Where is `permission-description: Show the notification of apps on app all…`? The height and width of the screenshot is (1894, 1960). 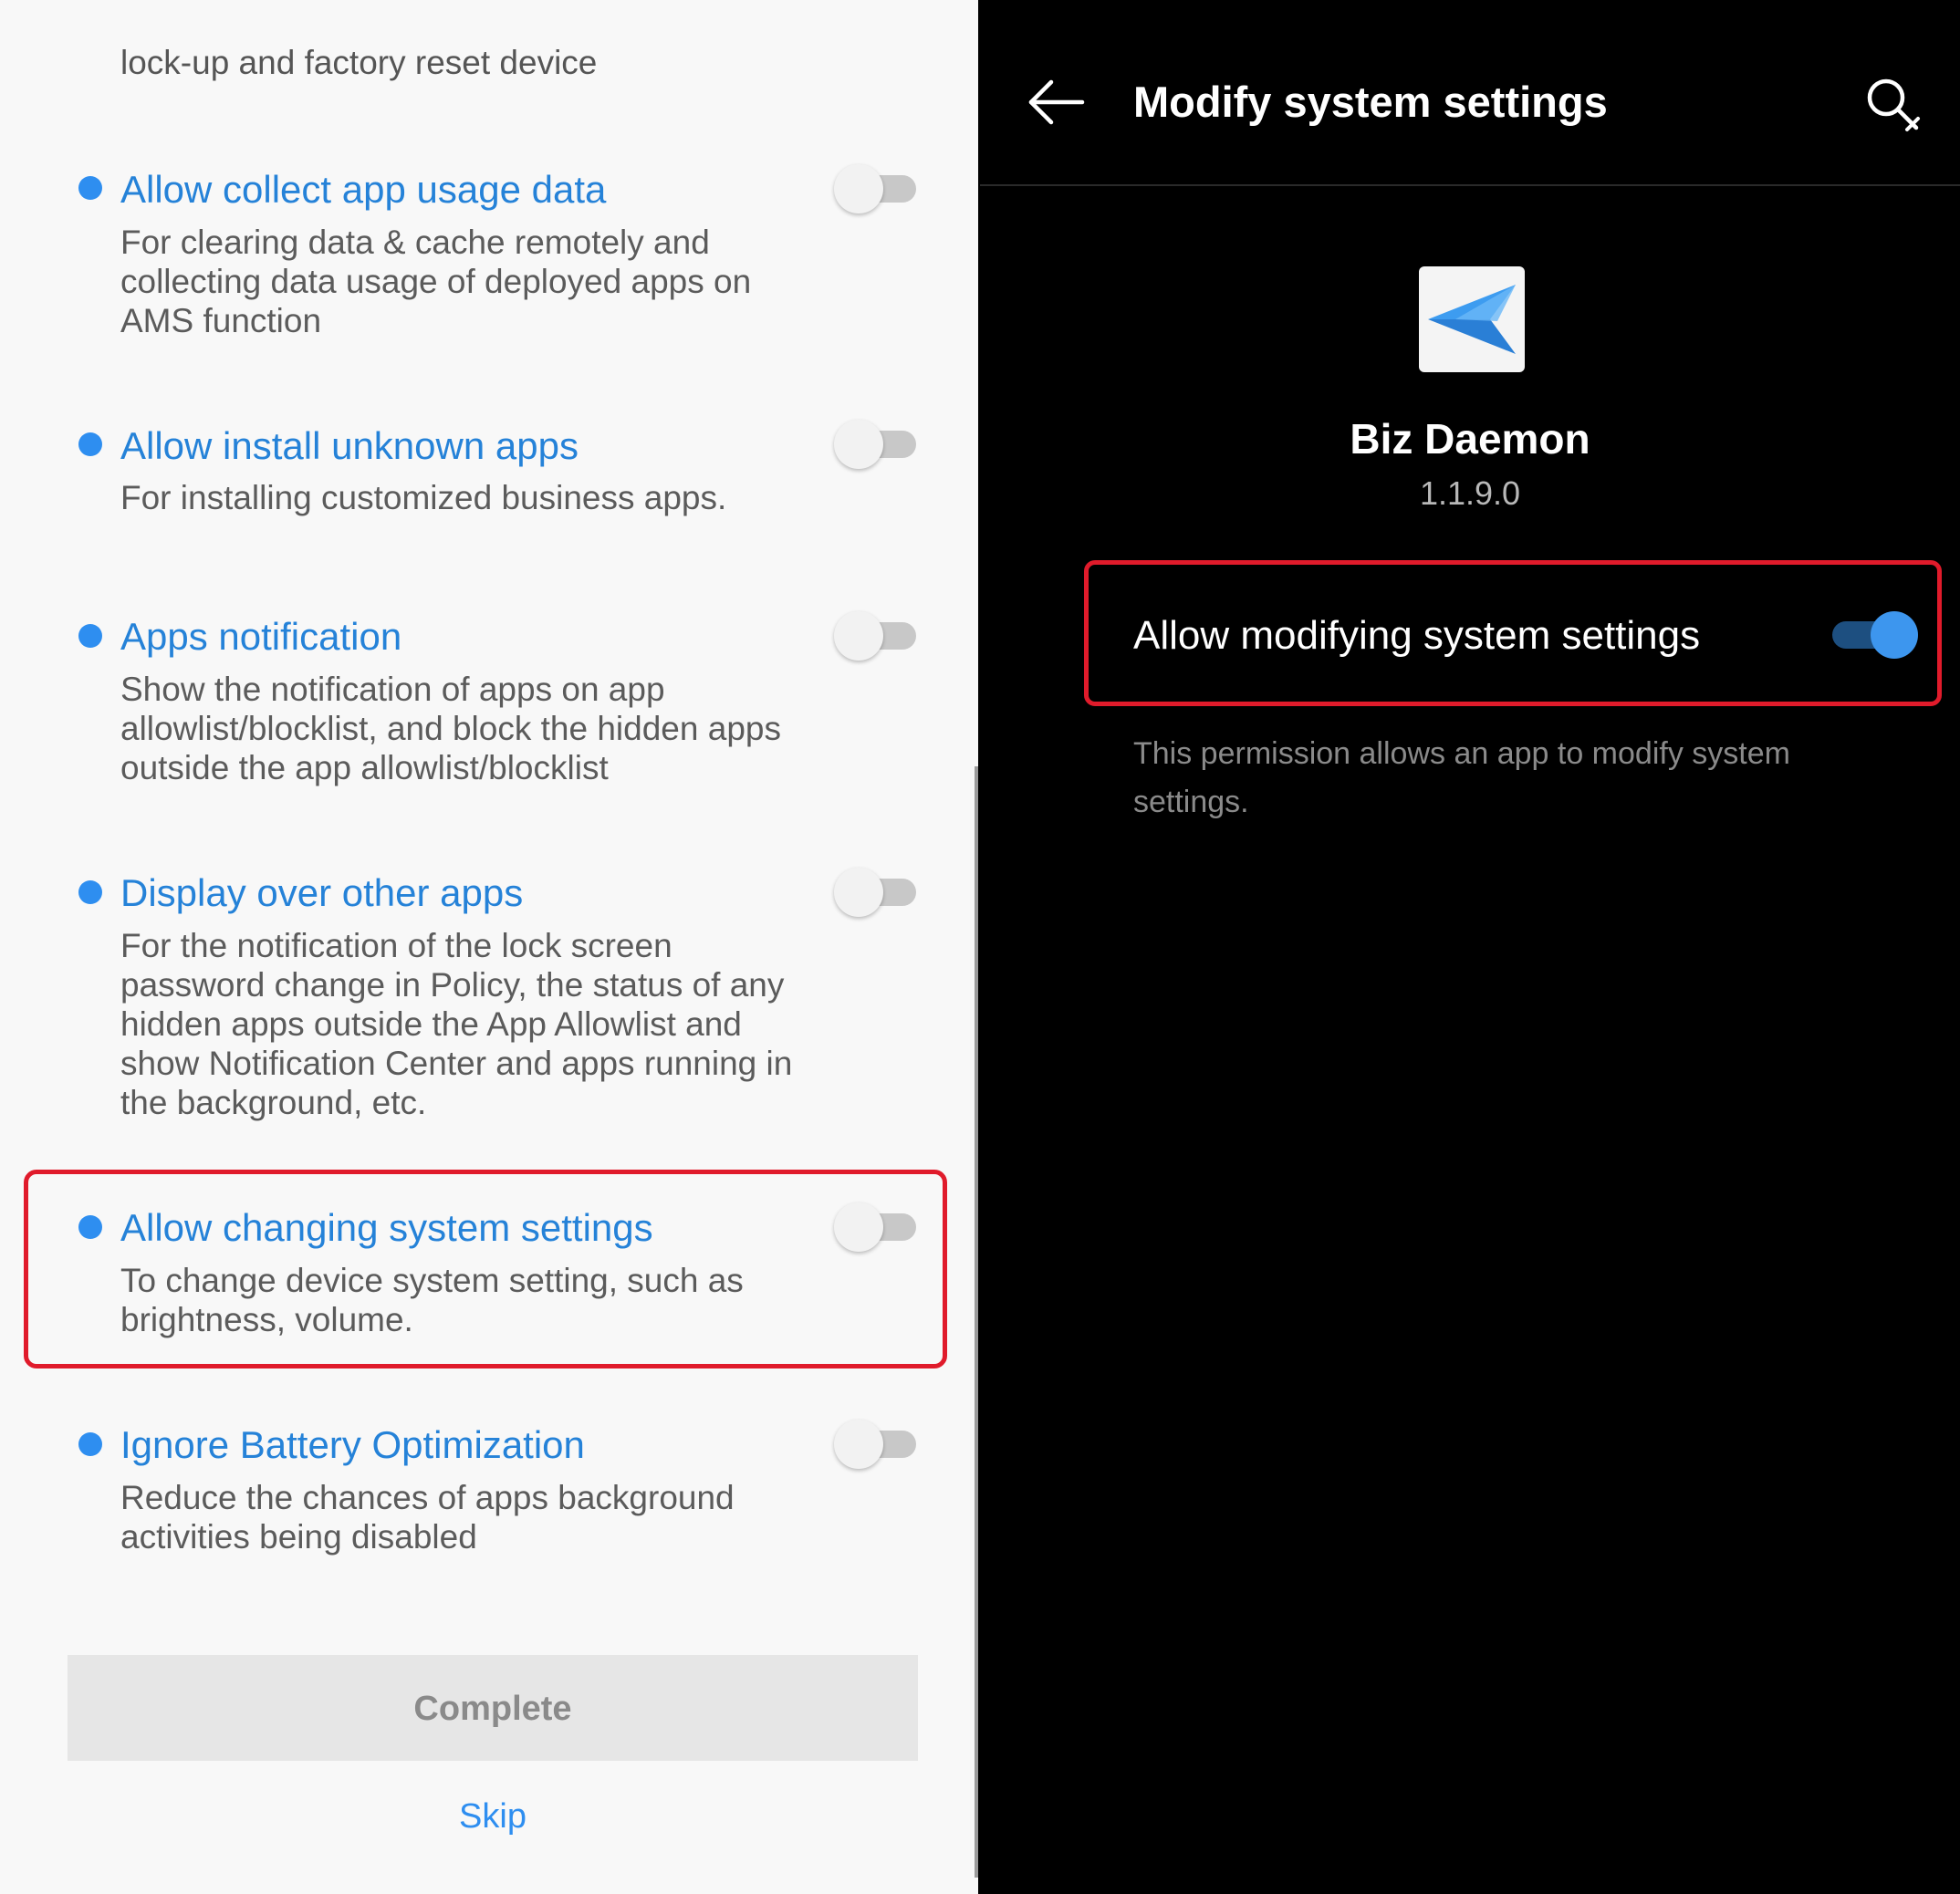 permission-description: Show the notification of apps on app all… is located at coordinates (451, 728).